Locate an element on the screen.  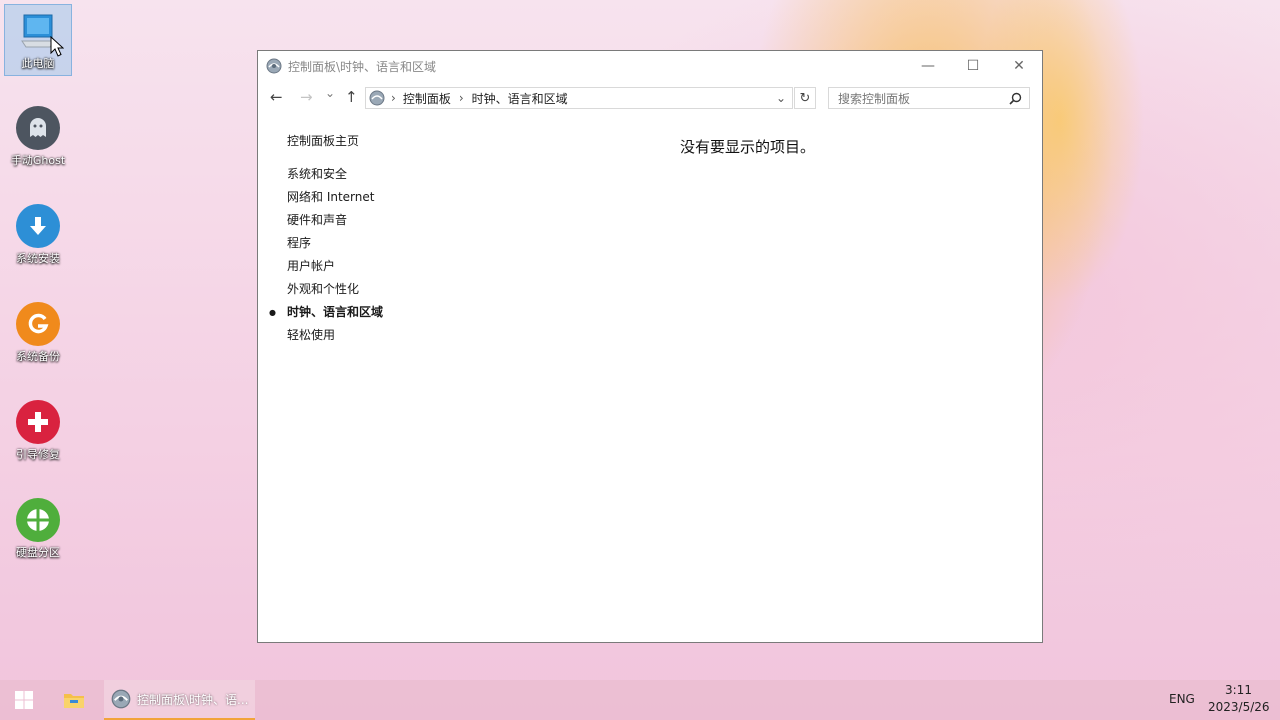
recent-locations-button: ⌄ is located at coordinates (330, 93).